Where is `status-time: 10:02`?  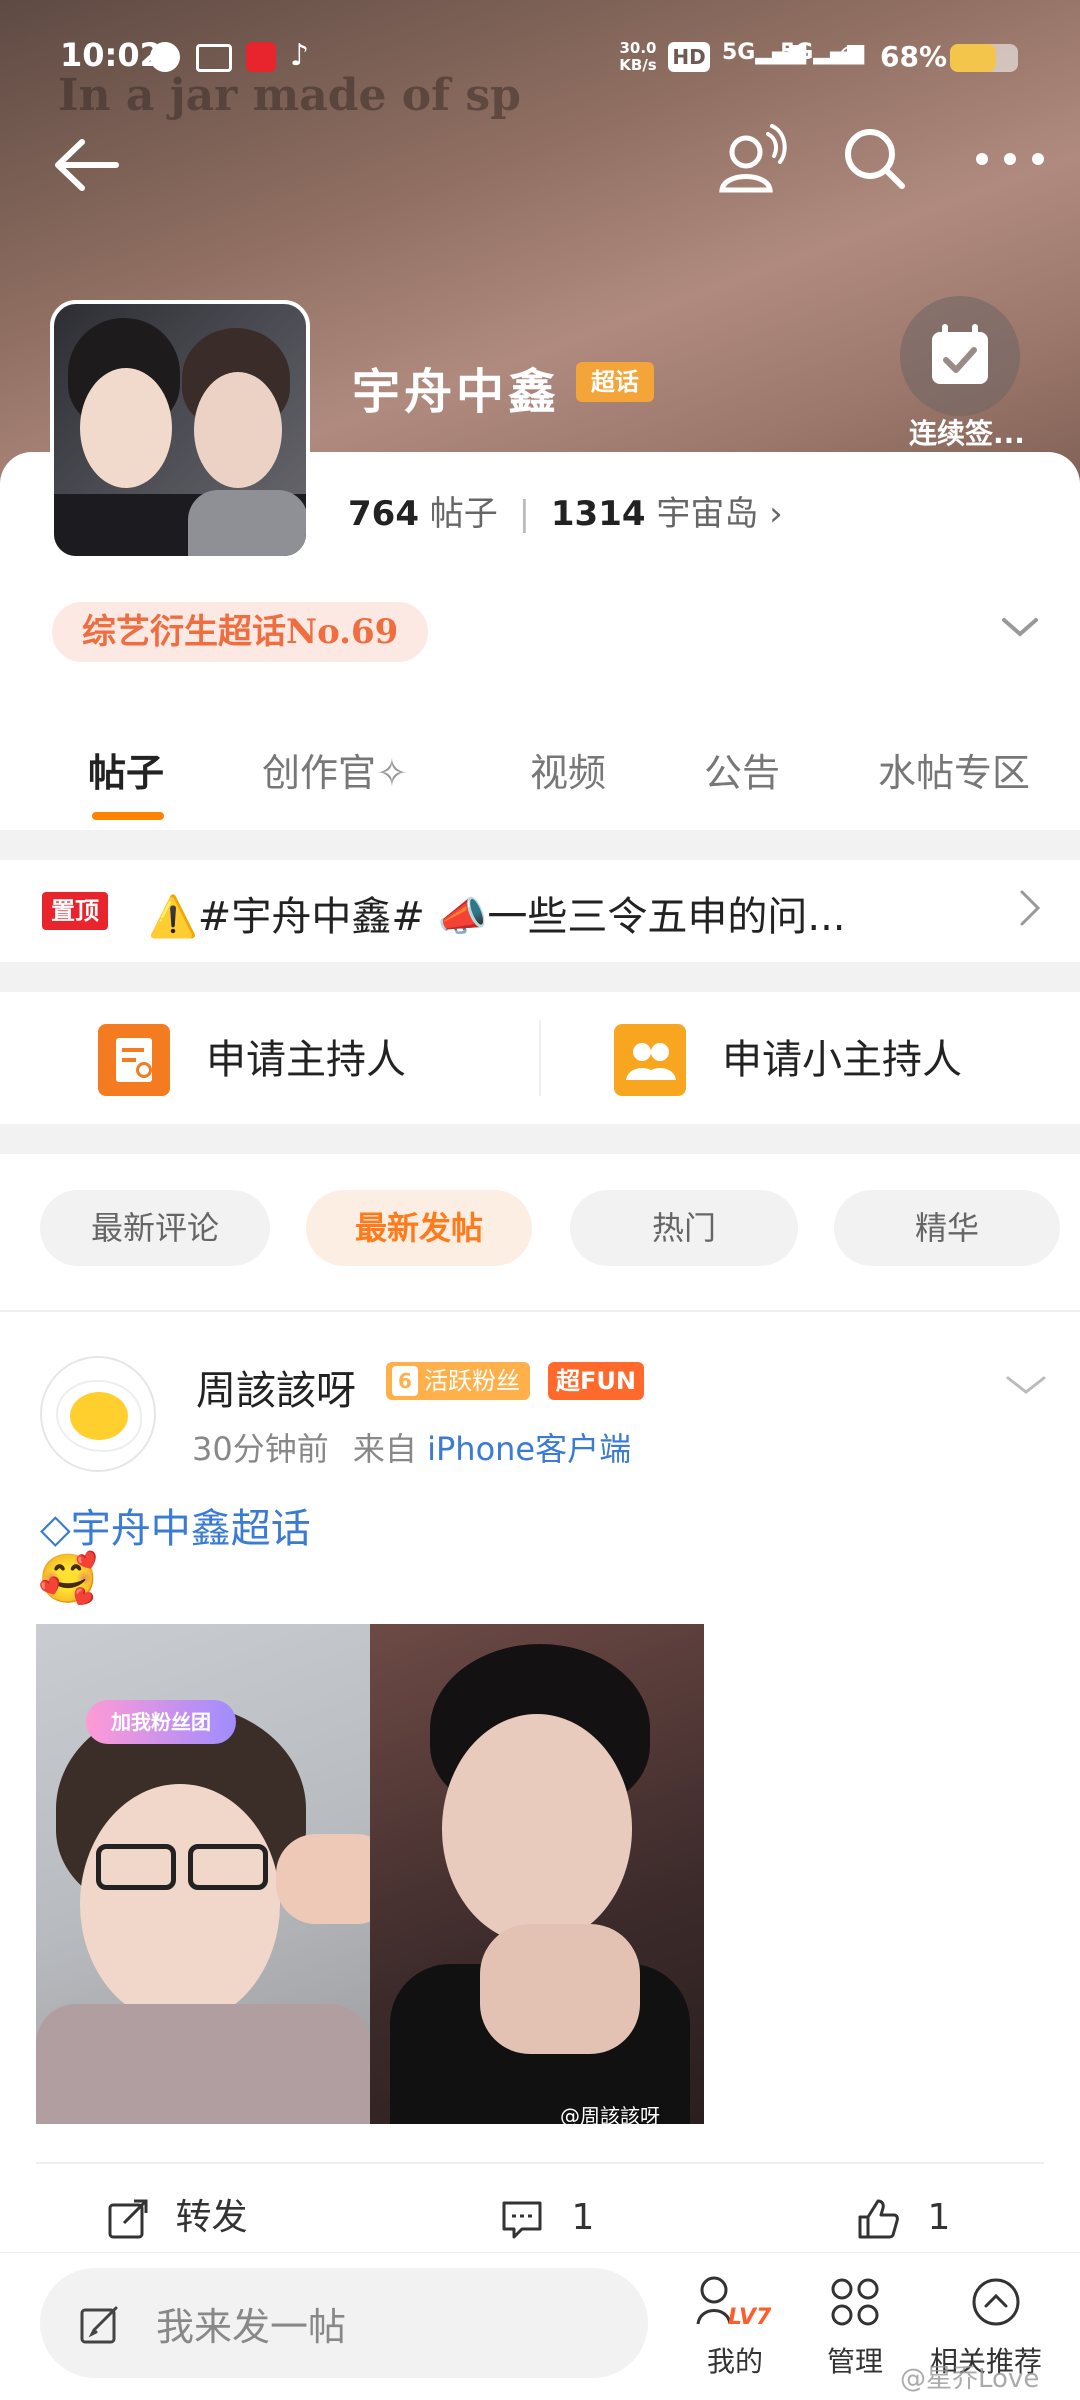 status-time: 10:02 is located at coordinates (111, 55).